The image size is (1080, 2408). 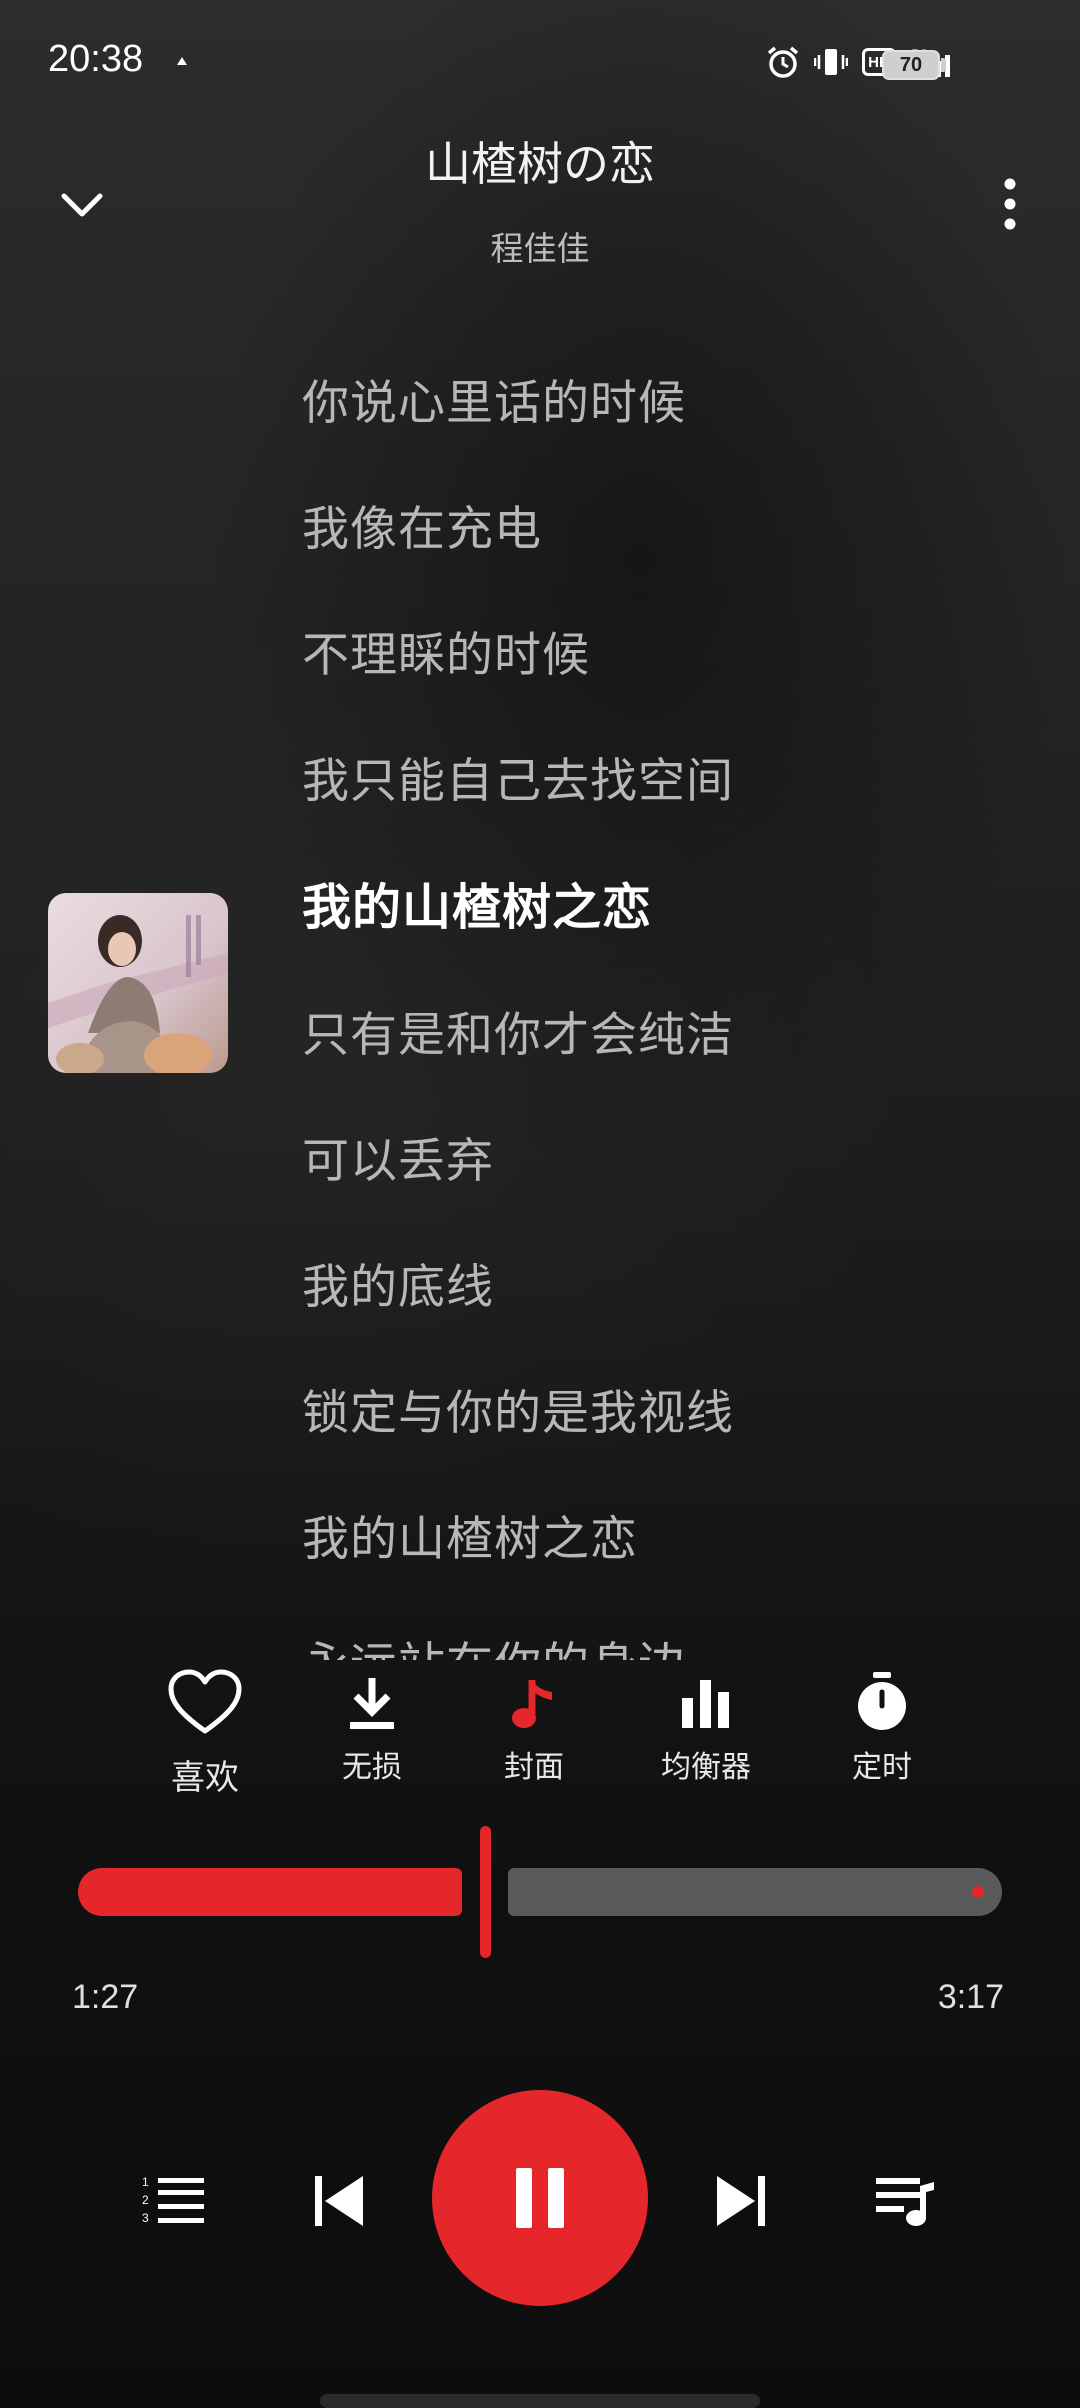 I want to click on elapsed-time: 1:27, so click(x=105, y=1997).